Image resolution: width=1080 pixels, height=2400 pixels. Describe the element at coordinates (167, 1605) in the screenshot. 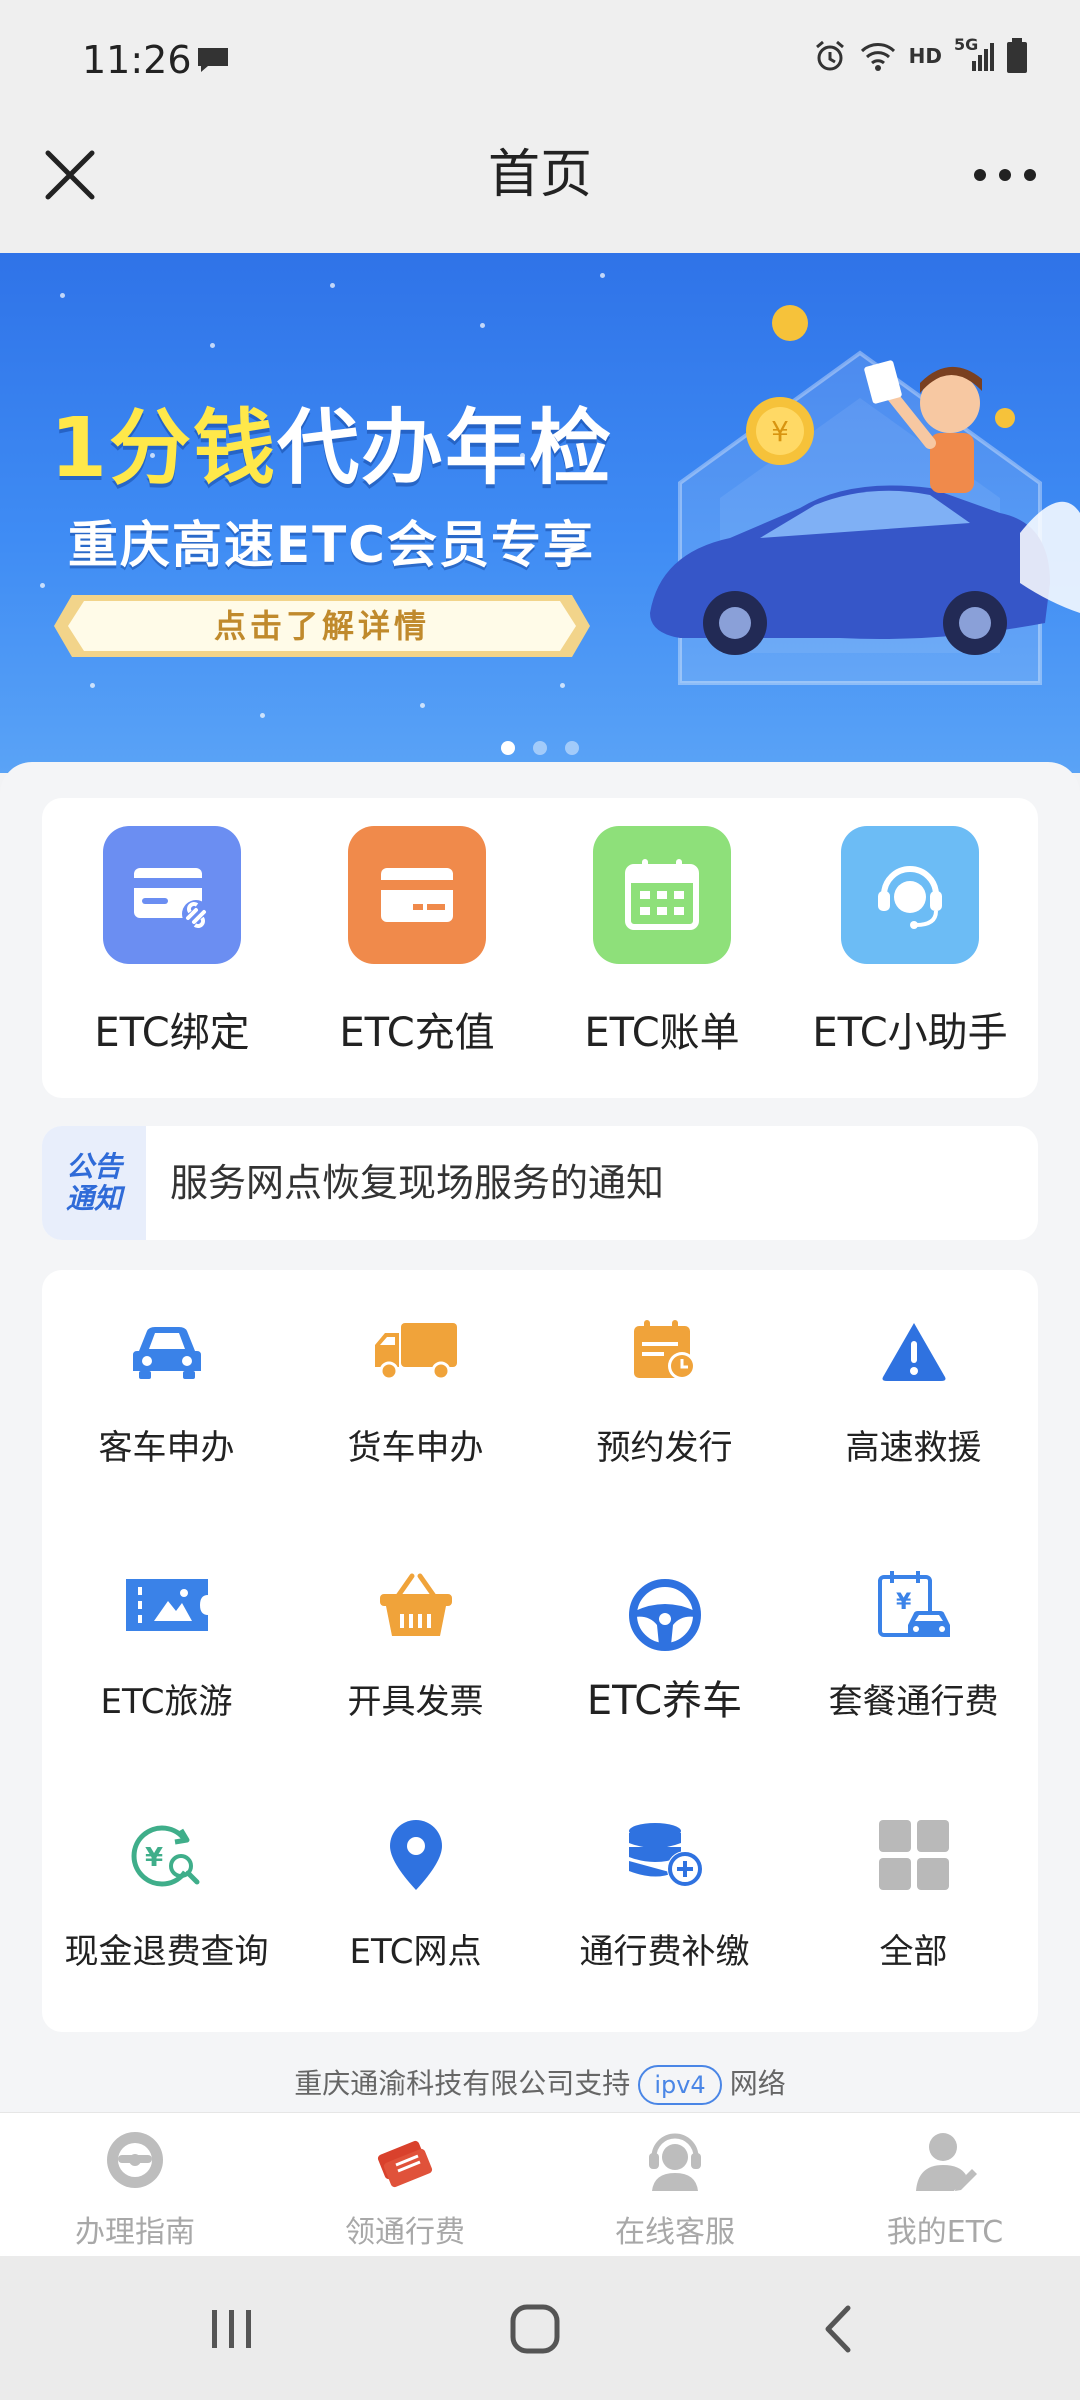

I see `ticket-icon` at that location.